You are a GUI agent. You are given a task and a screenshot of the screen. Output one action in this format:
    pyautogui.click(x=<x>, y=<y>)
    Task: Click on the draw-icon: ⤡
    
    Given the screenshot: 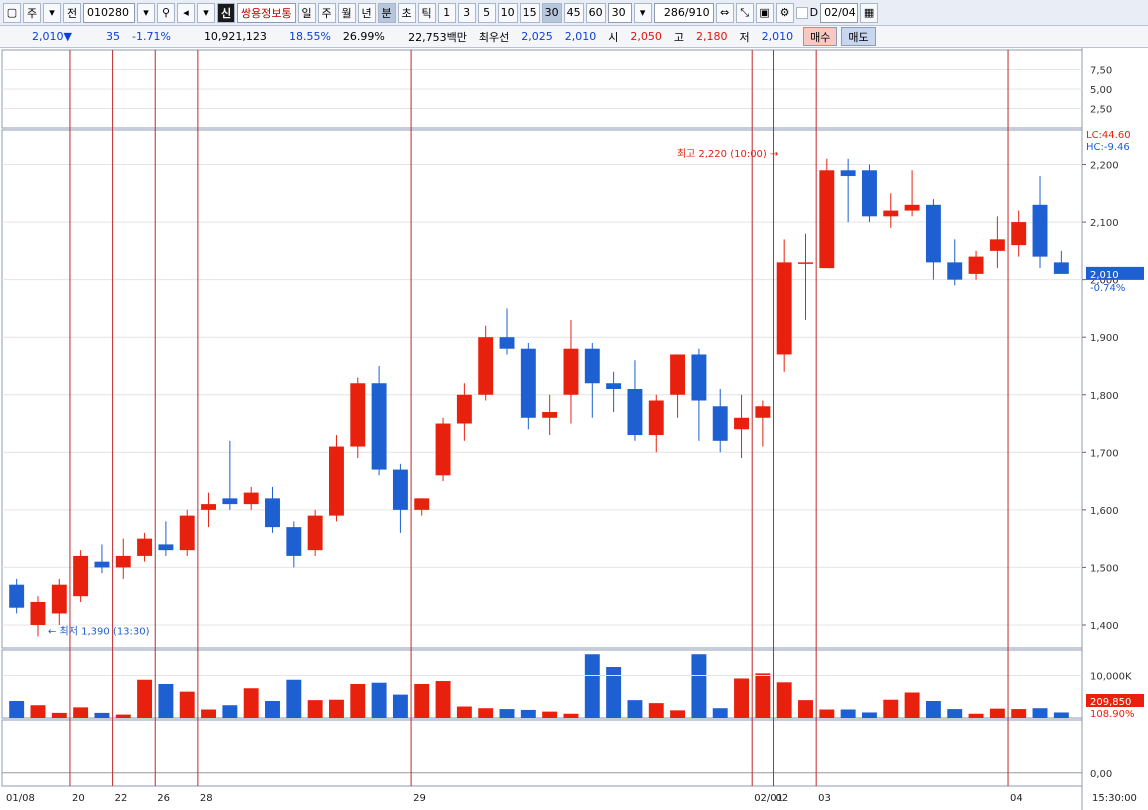 What is the action you would take?
    pyautogui.click(x=744, y=12)
    